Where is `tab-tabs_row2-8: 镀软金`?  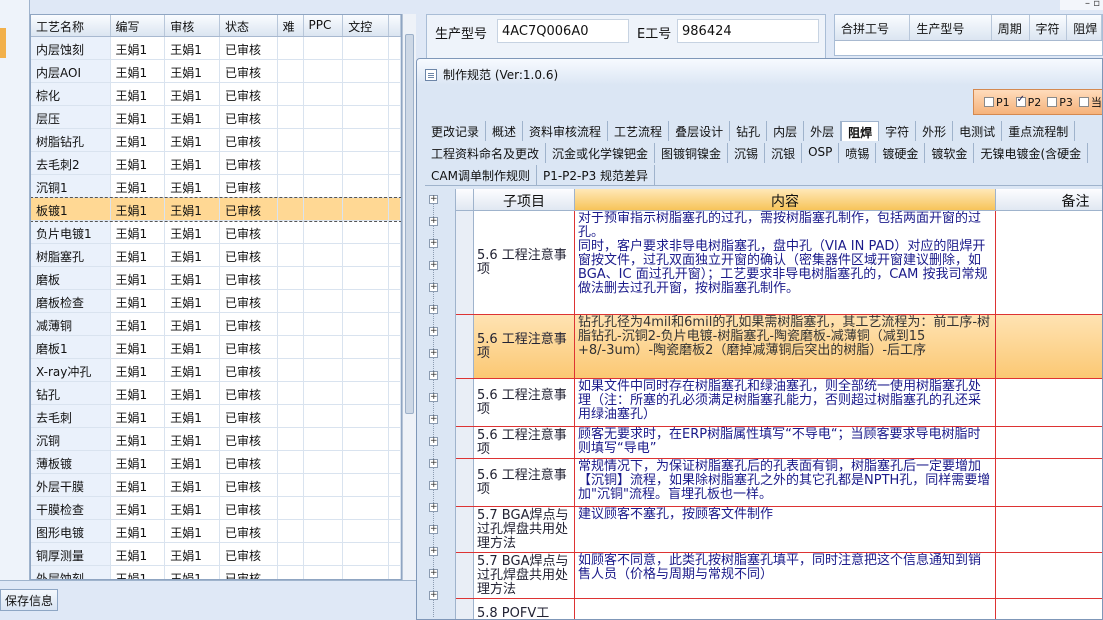
tab-tabs_row2-8: 镀软金 is located at coordinates (950, 153).